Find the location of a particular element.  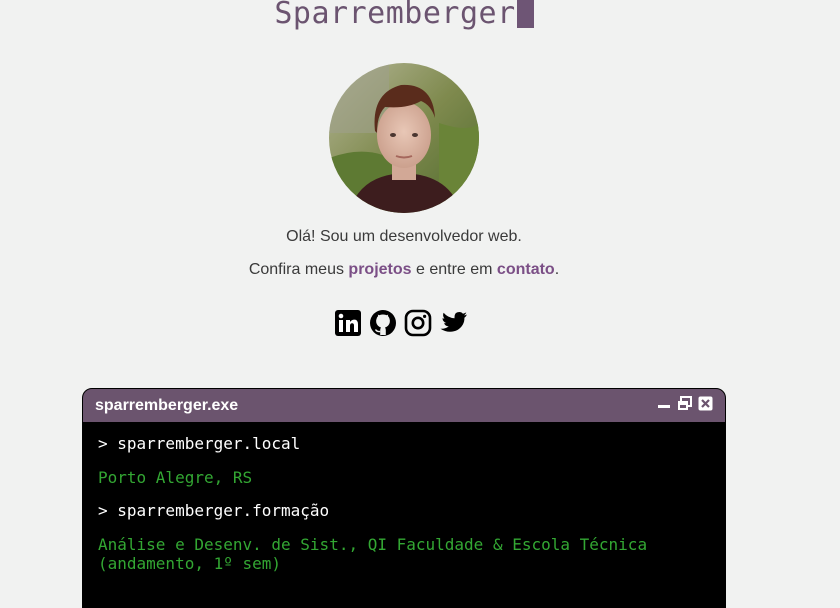

greeting-text: Olá! Sou um desenvolvedor web. is located at coordinates (404, 236).